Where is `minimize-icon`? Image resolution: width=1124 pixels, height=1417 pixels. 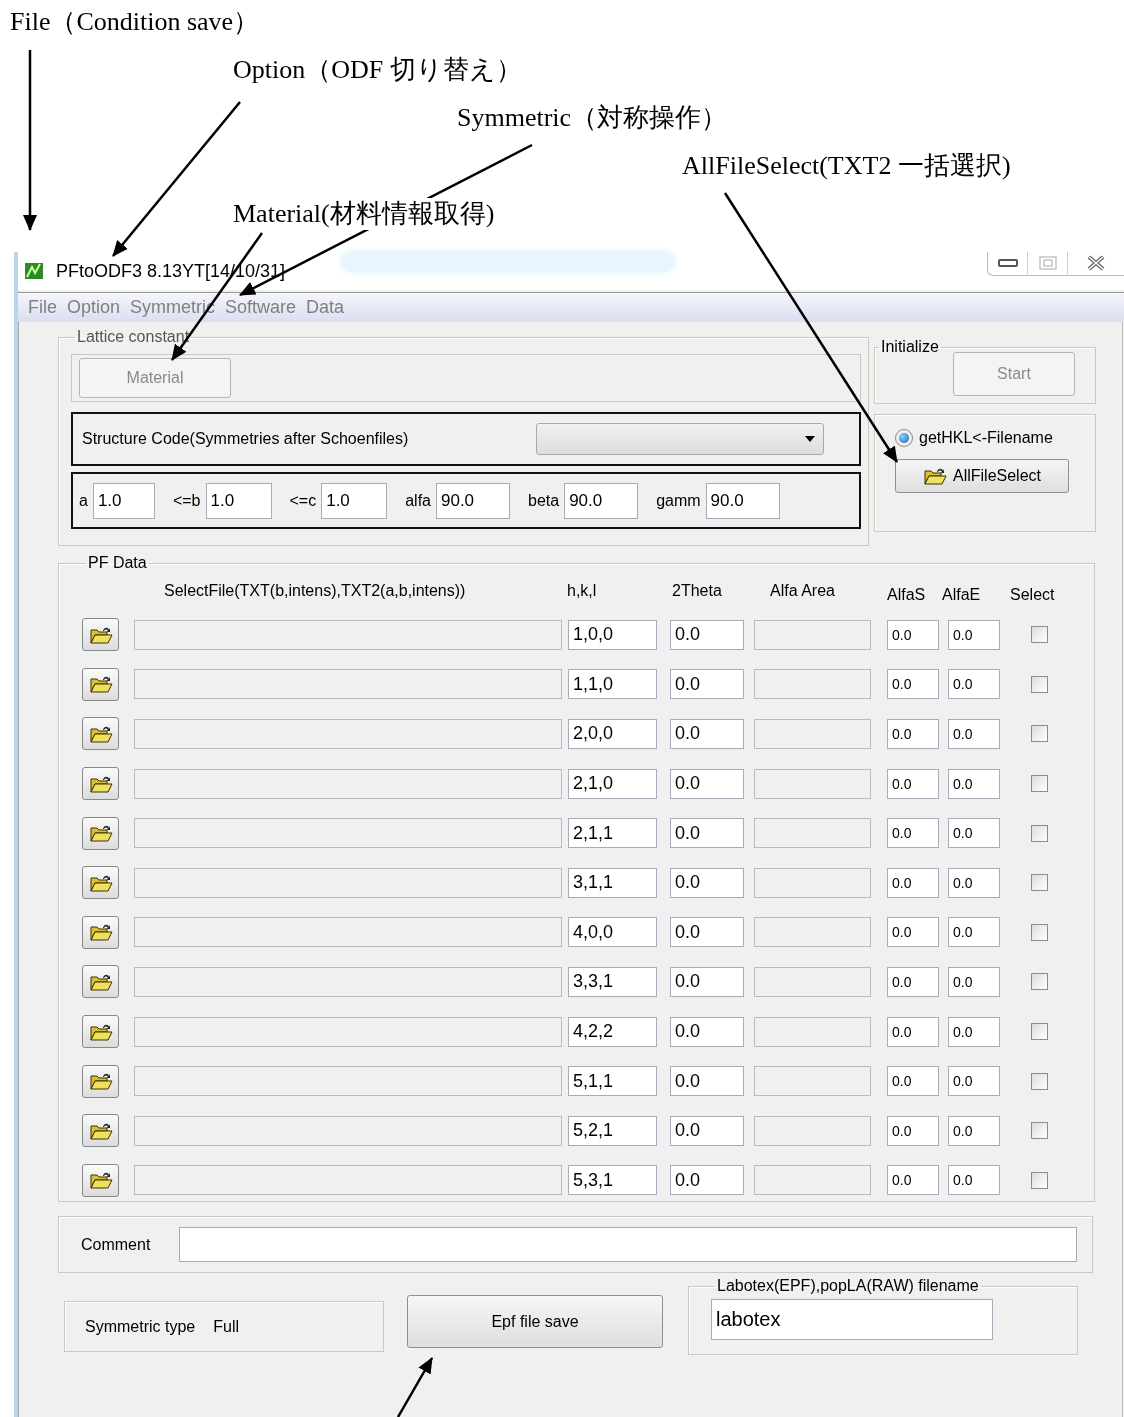
minimize-icon is located at coordinates (1007, 263).